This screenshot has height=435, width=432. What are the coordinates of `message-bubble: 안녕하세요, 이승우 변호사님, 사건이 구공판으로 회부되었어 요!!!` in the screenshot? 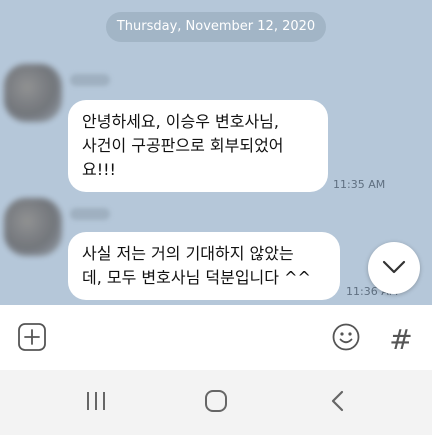 It's located at (198, 146).